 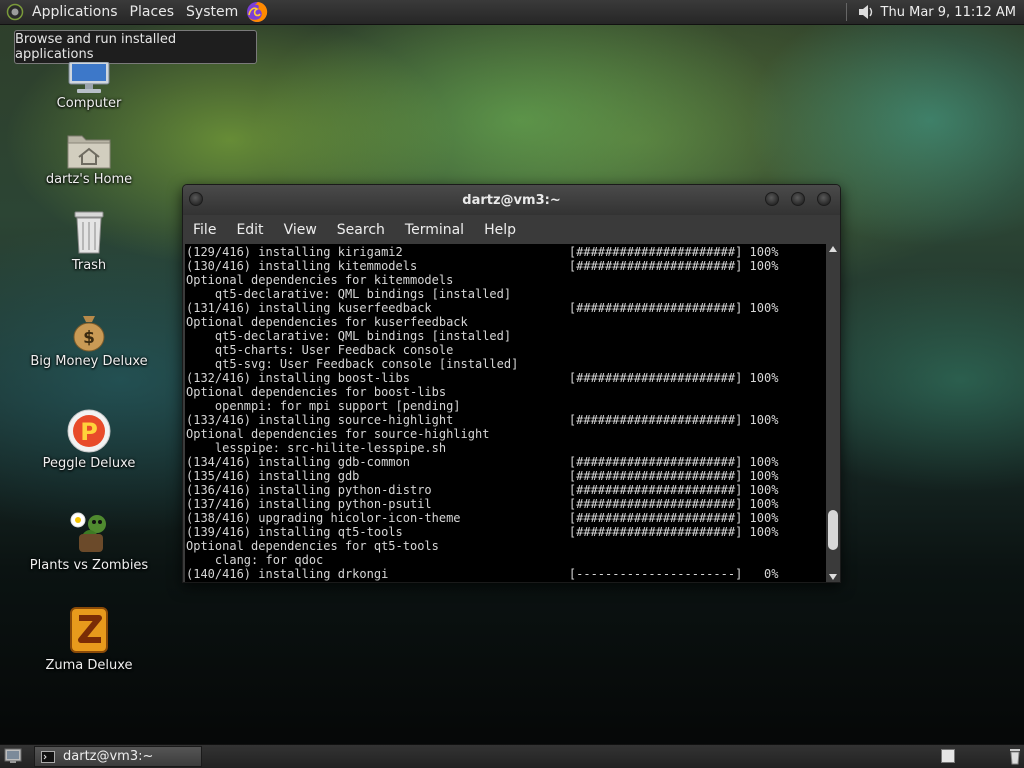 What do you see at coordinates (323, 406) in the screenshot?
I see `terminal-line: openmpi: for mpi support [pending]` at bounding box center [323, 406].